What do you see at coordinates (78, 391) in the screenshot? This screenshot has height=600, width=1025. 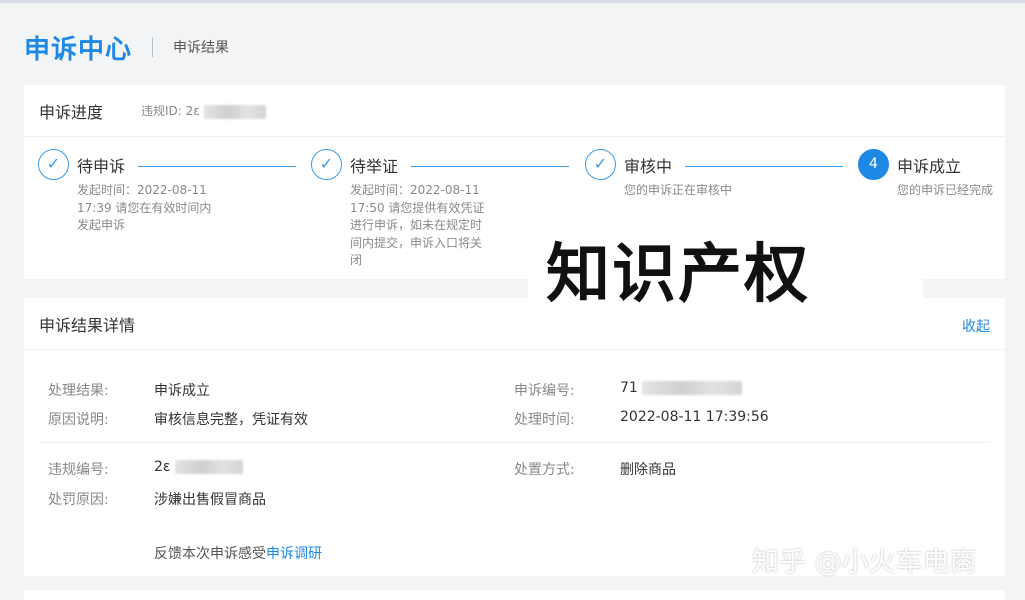 I see `result-row: 处理结果:` at bounding box center [78, 391].